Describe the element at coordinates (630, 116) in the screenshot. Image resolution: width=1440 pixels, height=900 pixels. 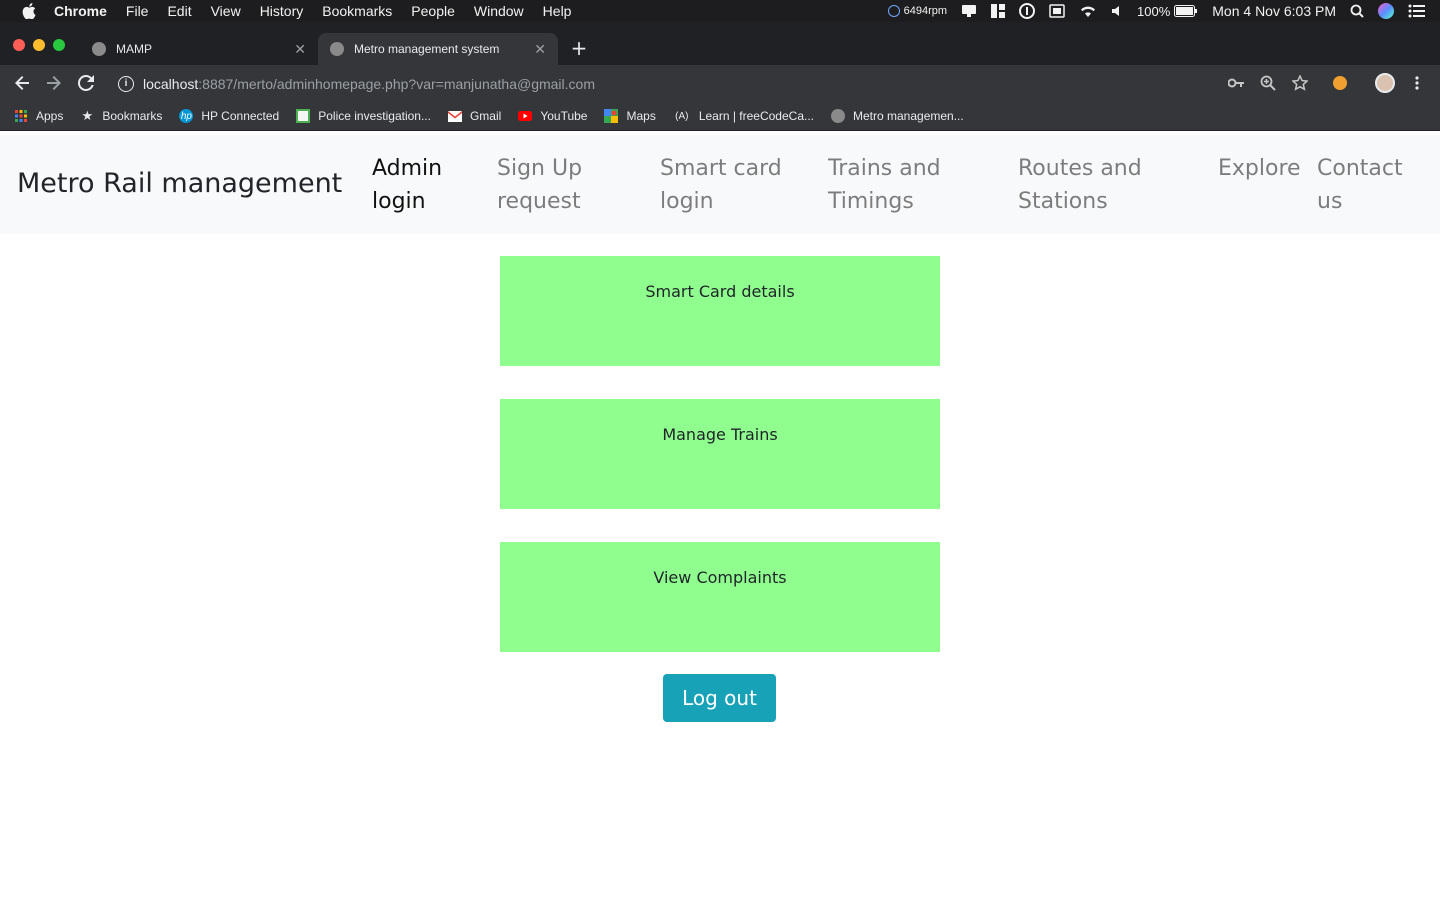
I see `bookmark-maps: Maps` at that location.